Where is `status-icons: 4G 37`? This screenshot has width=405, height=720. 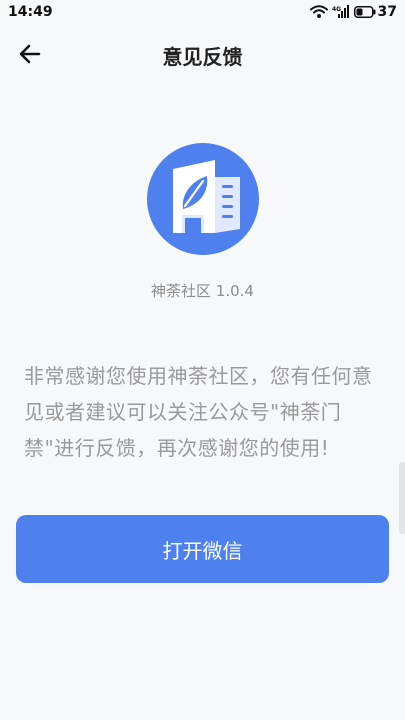 status-icons: 4G 37 is located at coordinates (353, 12).